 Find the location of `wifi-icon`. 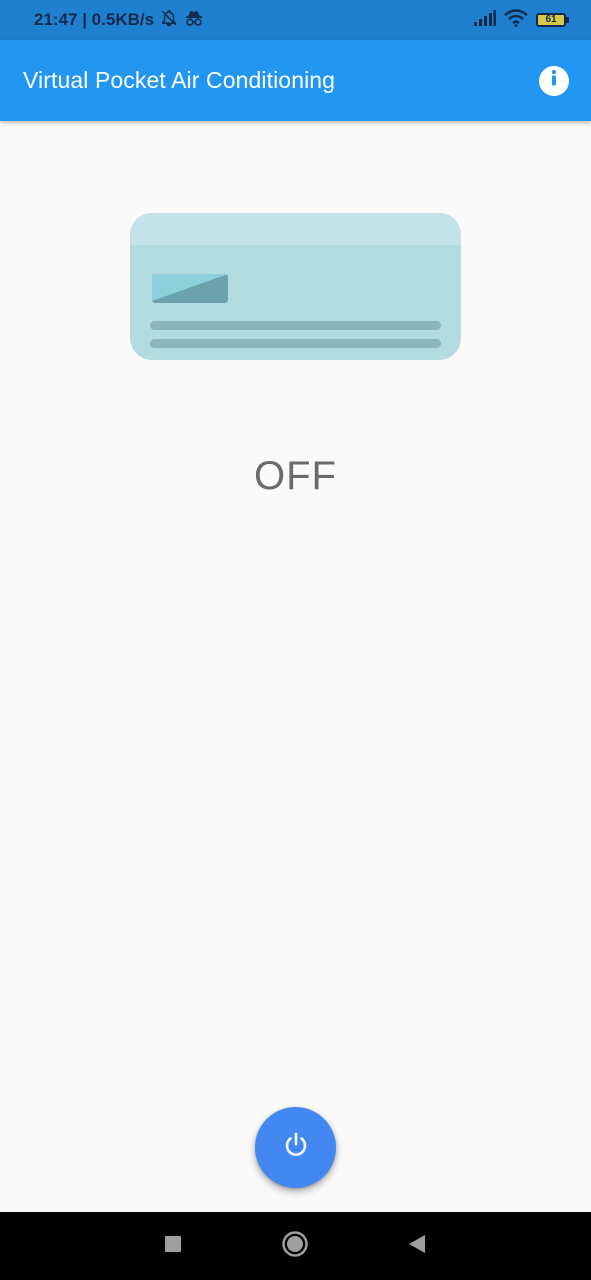

wifi-icon is located at coordinates (516, 20).